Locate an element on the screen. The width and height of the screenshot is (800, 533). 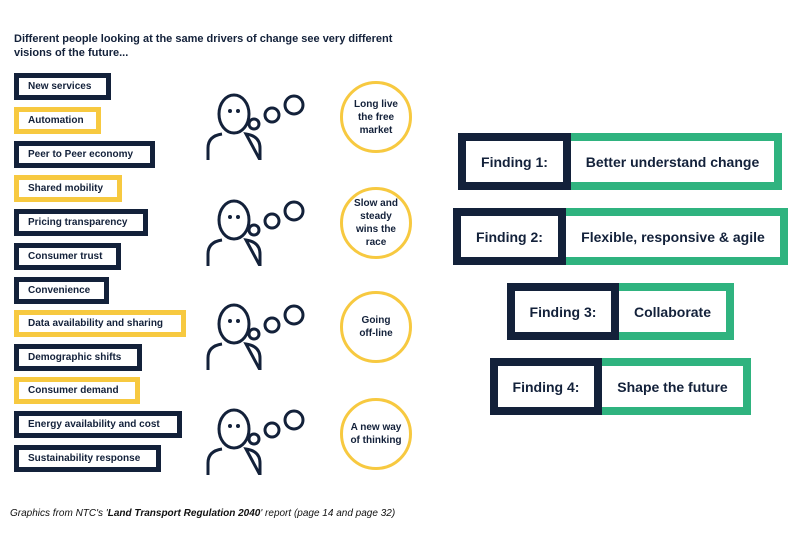
vision-bubble: Going off-line is located at coordinates (376, 327).